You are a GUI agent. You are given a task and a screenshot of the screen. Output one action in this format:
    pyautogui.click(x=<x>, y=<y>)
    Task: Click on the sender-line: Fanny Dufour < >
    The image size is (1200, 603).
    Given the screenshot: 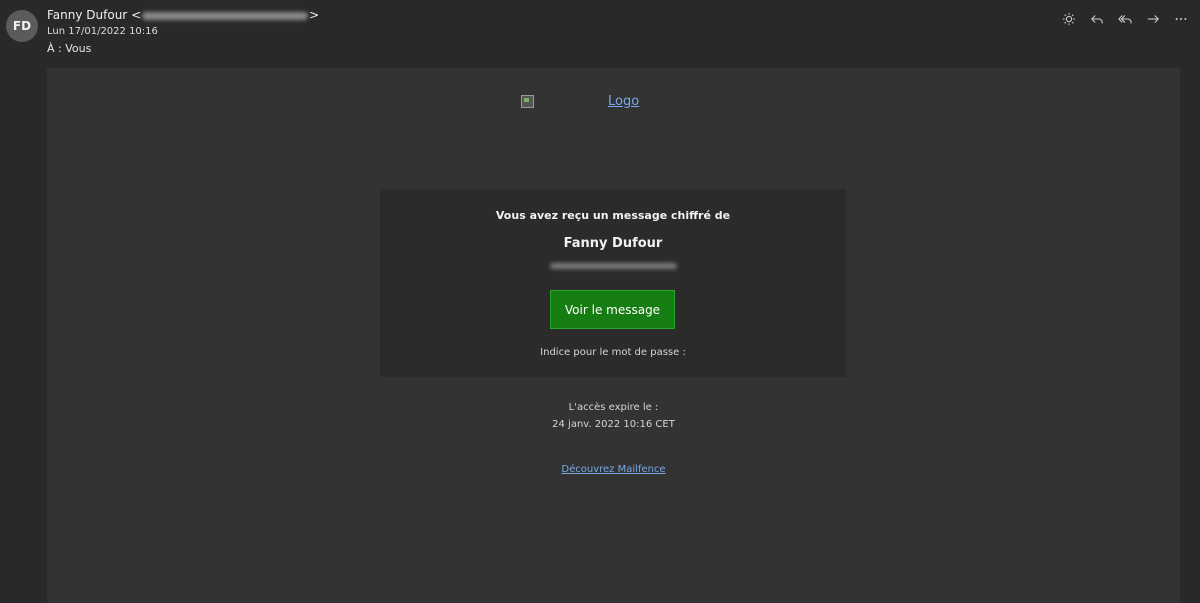 What is the action you would take?
    pyautogui.click(x=183, y=15)
    